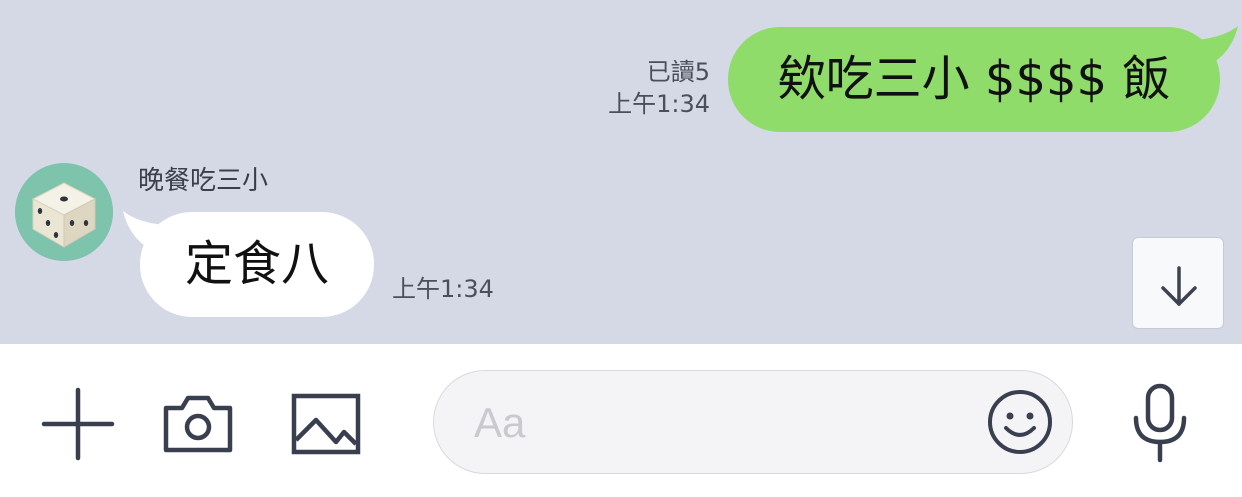  I want to click on plus-icon, so click(78, 424).